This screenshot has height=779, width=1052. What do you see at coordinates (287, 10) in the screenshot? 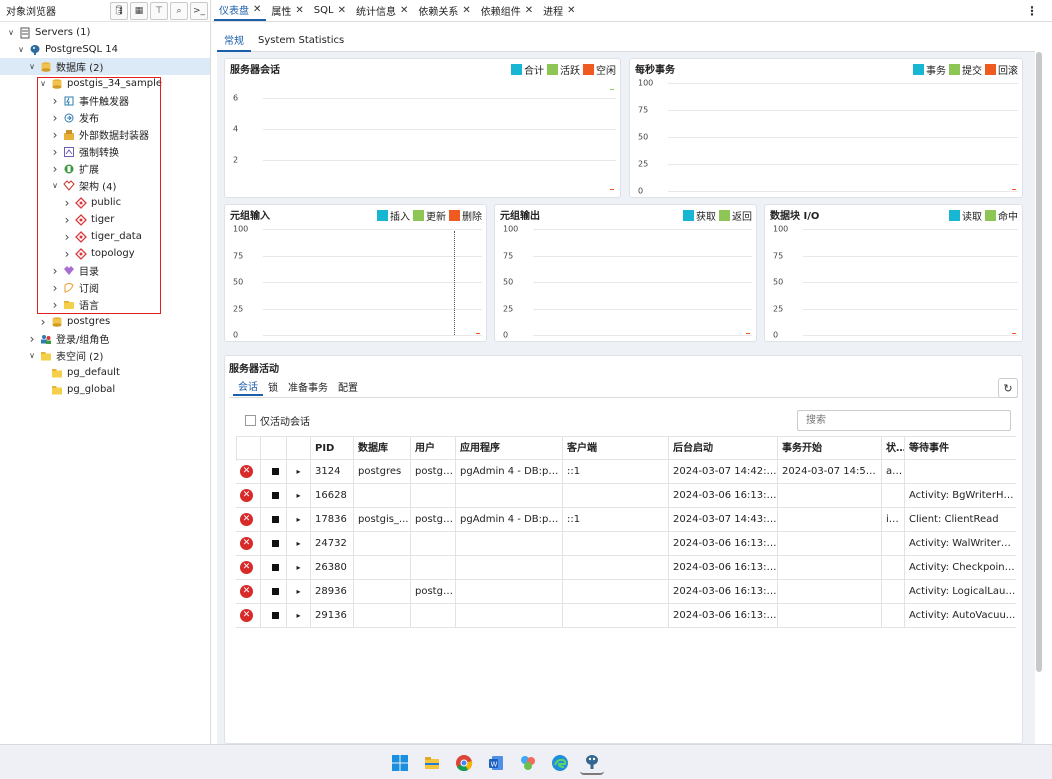
I see `tab-1: 属性 ✕` at bounding box center [287, 10].